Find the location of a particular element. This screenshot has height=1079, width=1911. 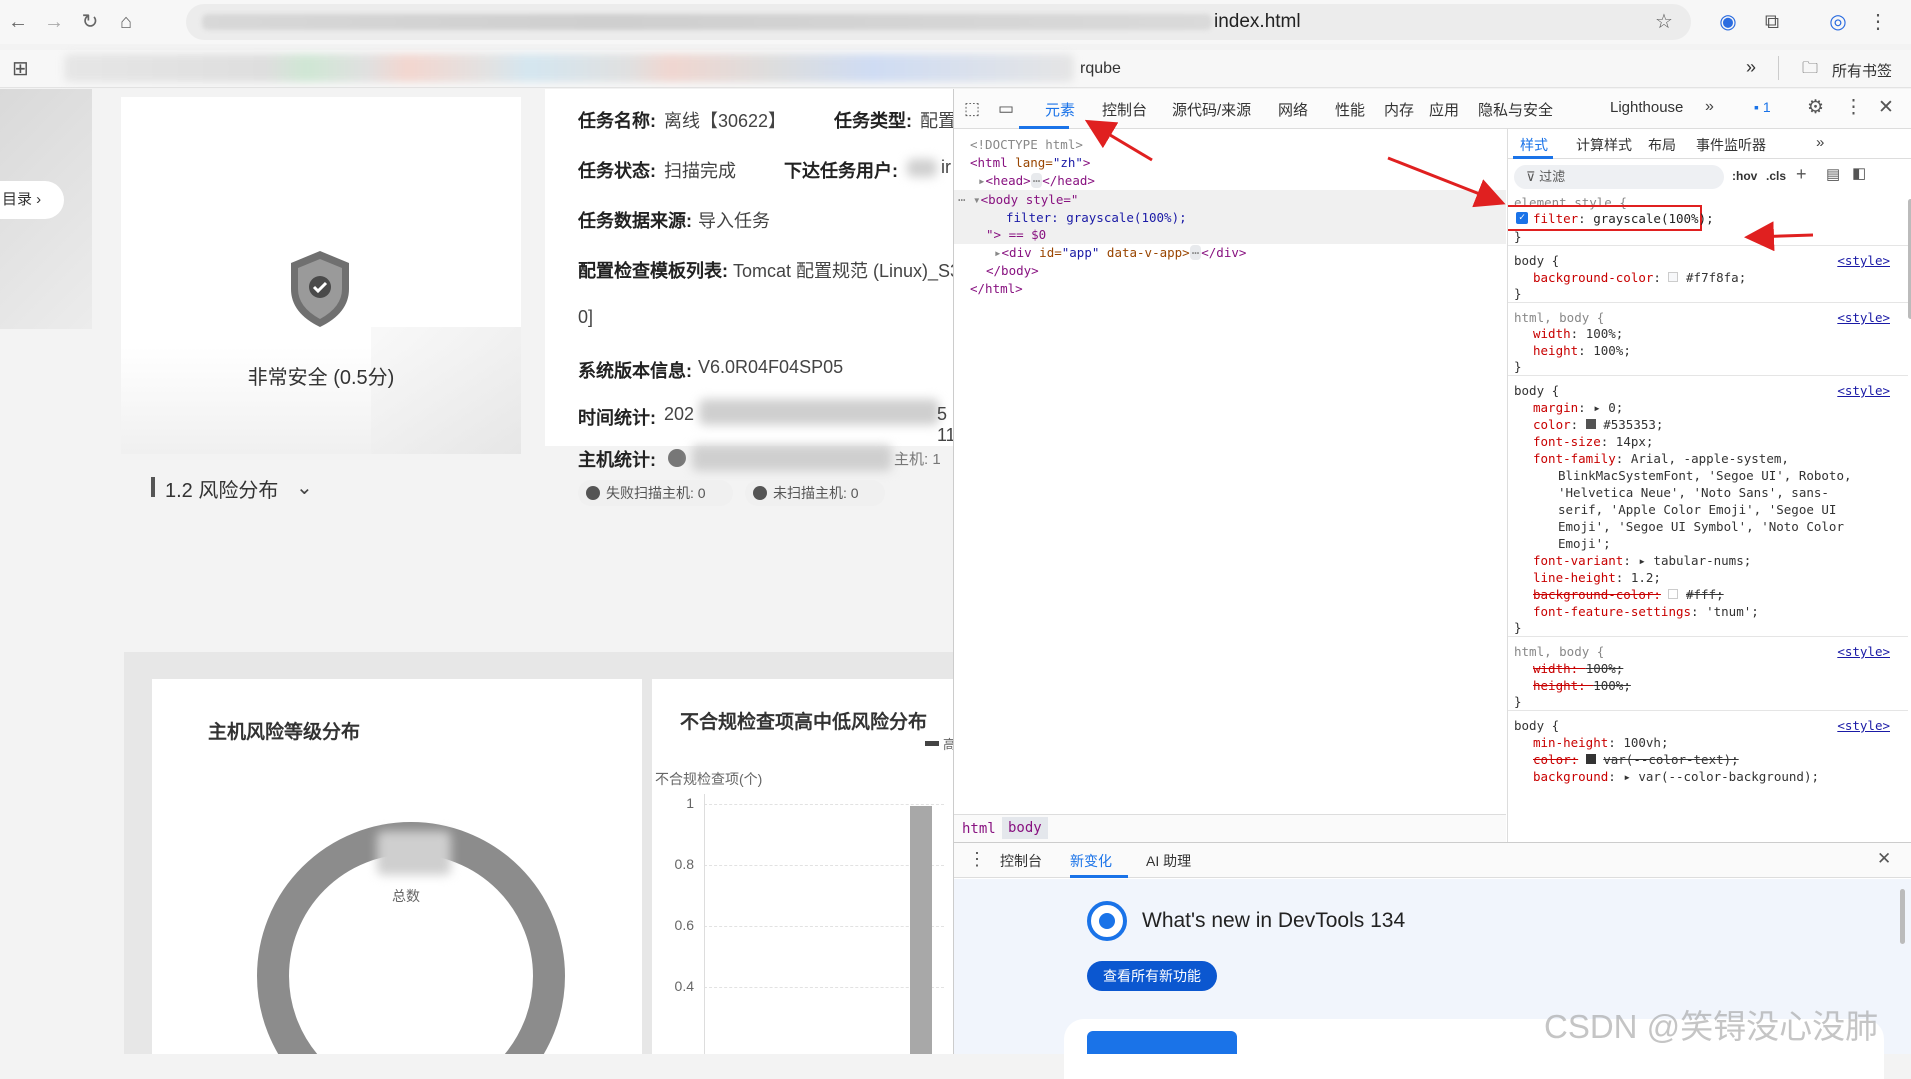

rule3-source: <style> is located at coordinates (1863, 390).